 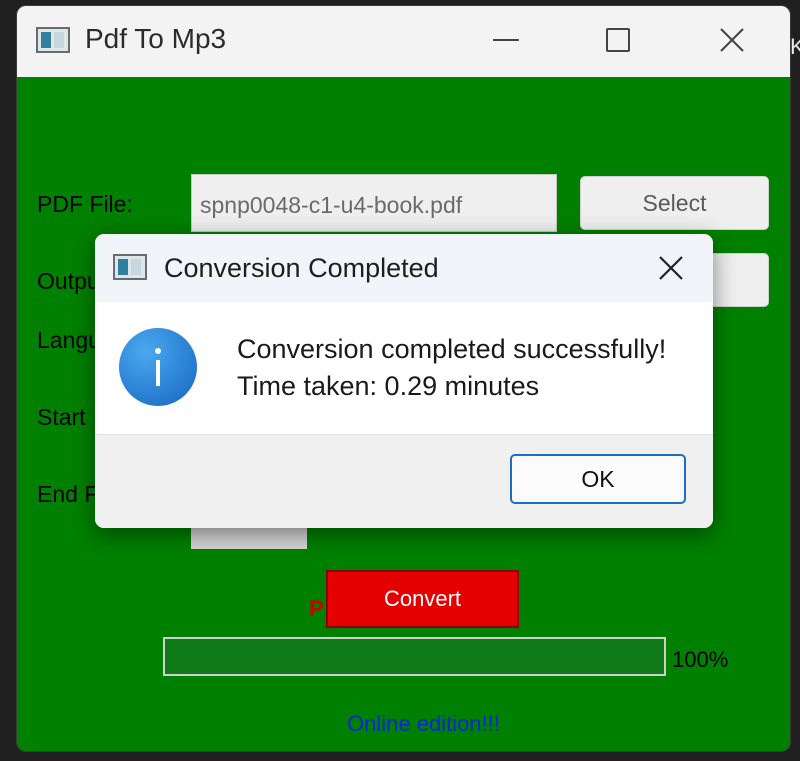 What do you see at coordinates (85, 204) in the screenshot?
I see `pdf-file-label: PDF File:` at bounding box center [85, 204].